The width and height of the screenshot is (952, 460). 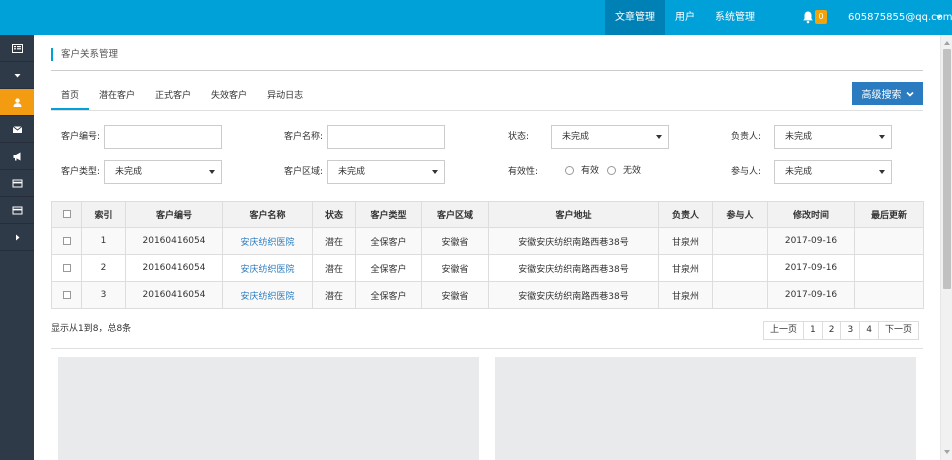 I want to click on sidebar-item-expand, so click(x=17, y=237).